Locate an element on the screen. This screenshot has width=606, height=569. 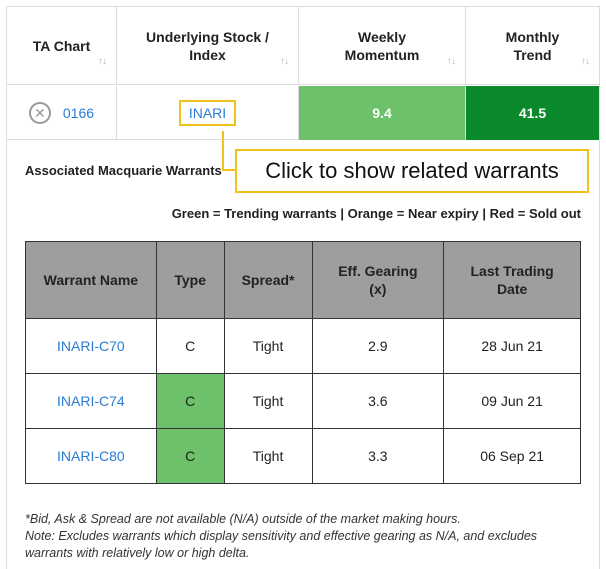
col-ta-chart: TA Chart ↑↓ is located at coordinates (62, 46).